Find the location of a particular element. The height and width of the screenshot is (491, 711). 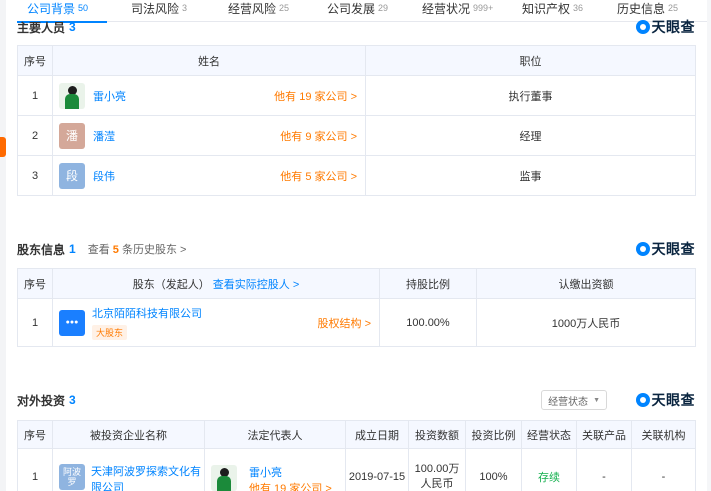

major-shareholder-badge: 大股东 is located at coordinates (110, 332).